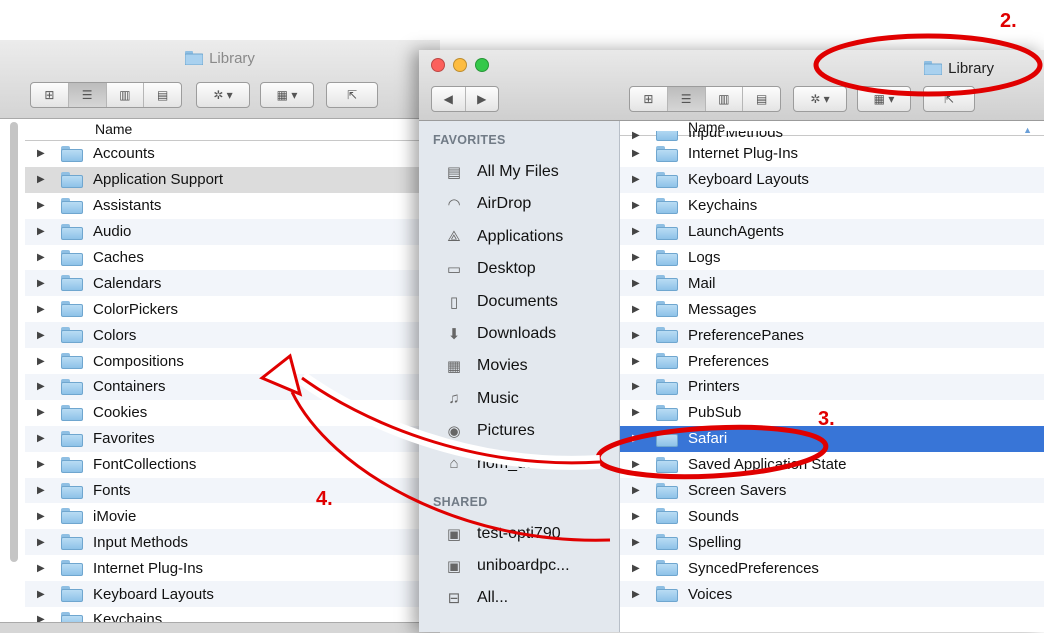  I want to click on list-item-partial: ▶ Input Methods, so click(832, 136).